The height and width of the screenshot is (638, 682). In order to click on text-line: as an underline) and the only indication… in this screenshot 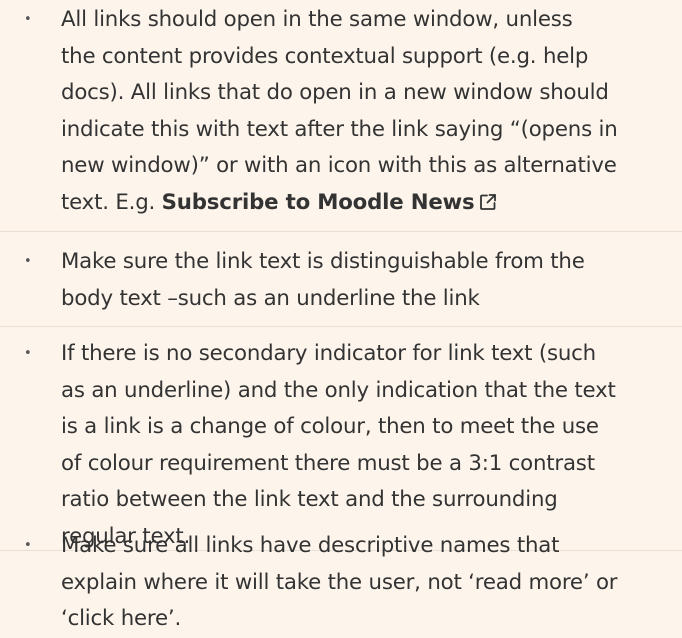, I will do `click(338, 390)`.